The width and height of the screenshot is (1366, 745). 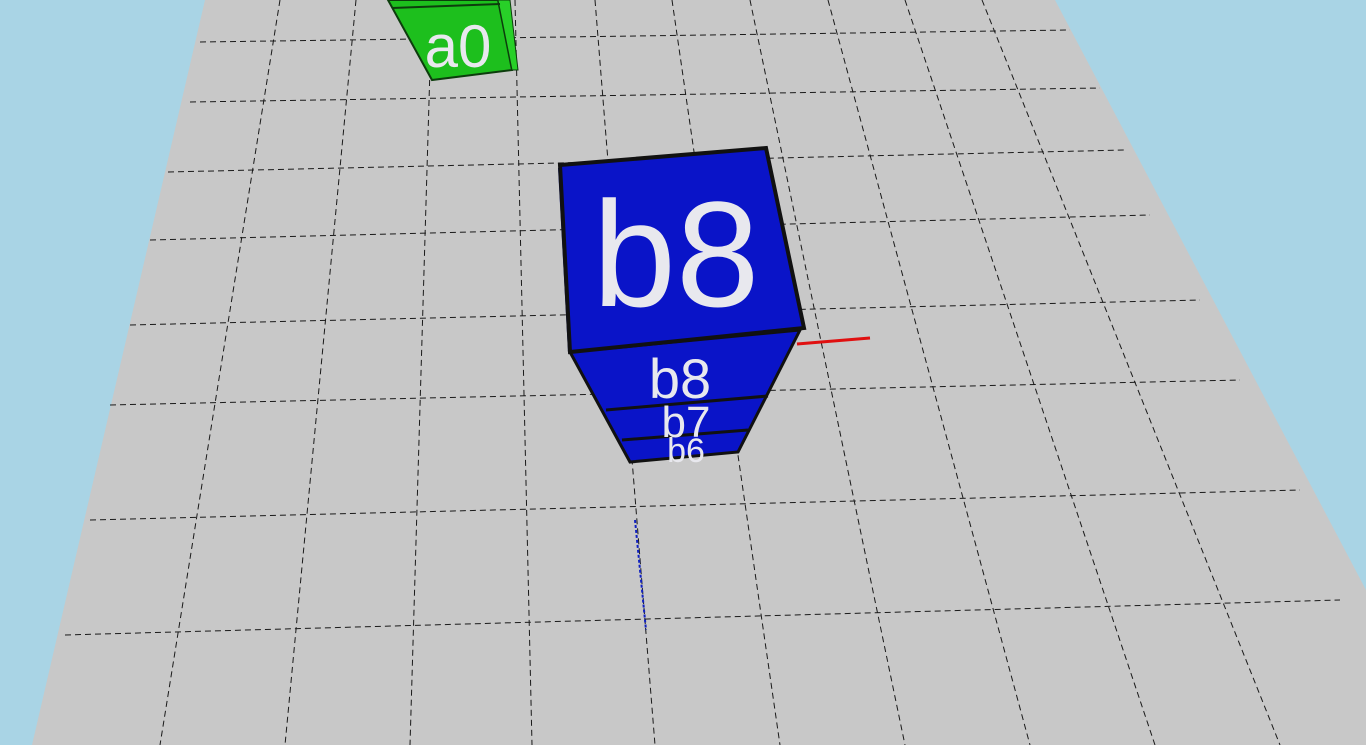 I want to click on green-cube-label: a0, so click(x=458, y=46).